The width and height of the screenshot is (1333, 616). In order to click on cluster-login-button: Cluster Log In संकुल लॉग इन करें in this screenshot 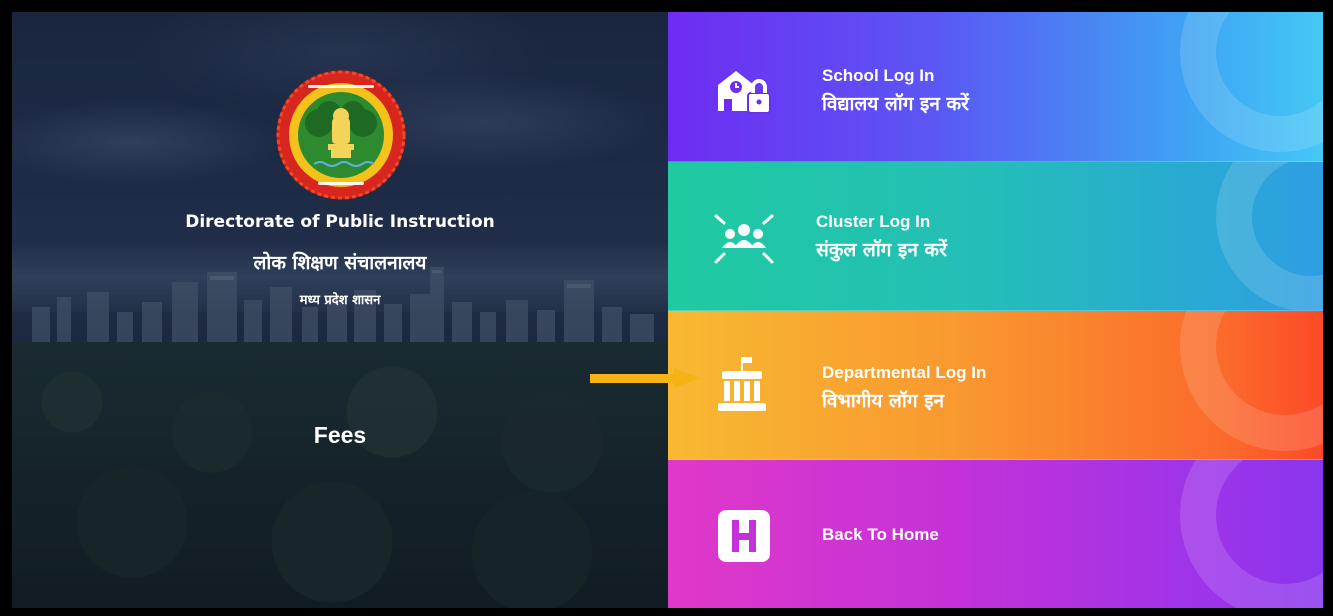, I will do `click(995, 236)`.